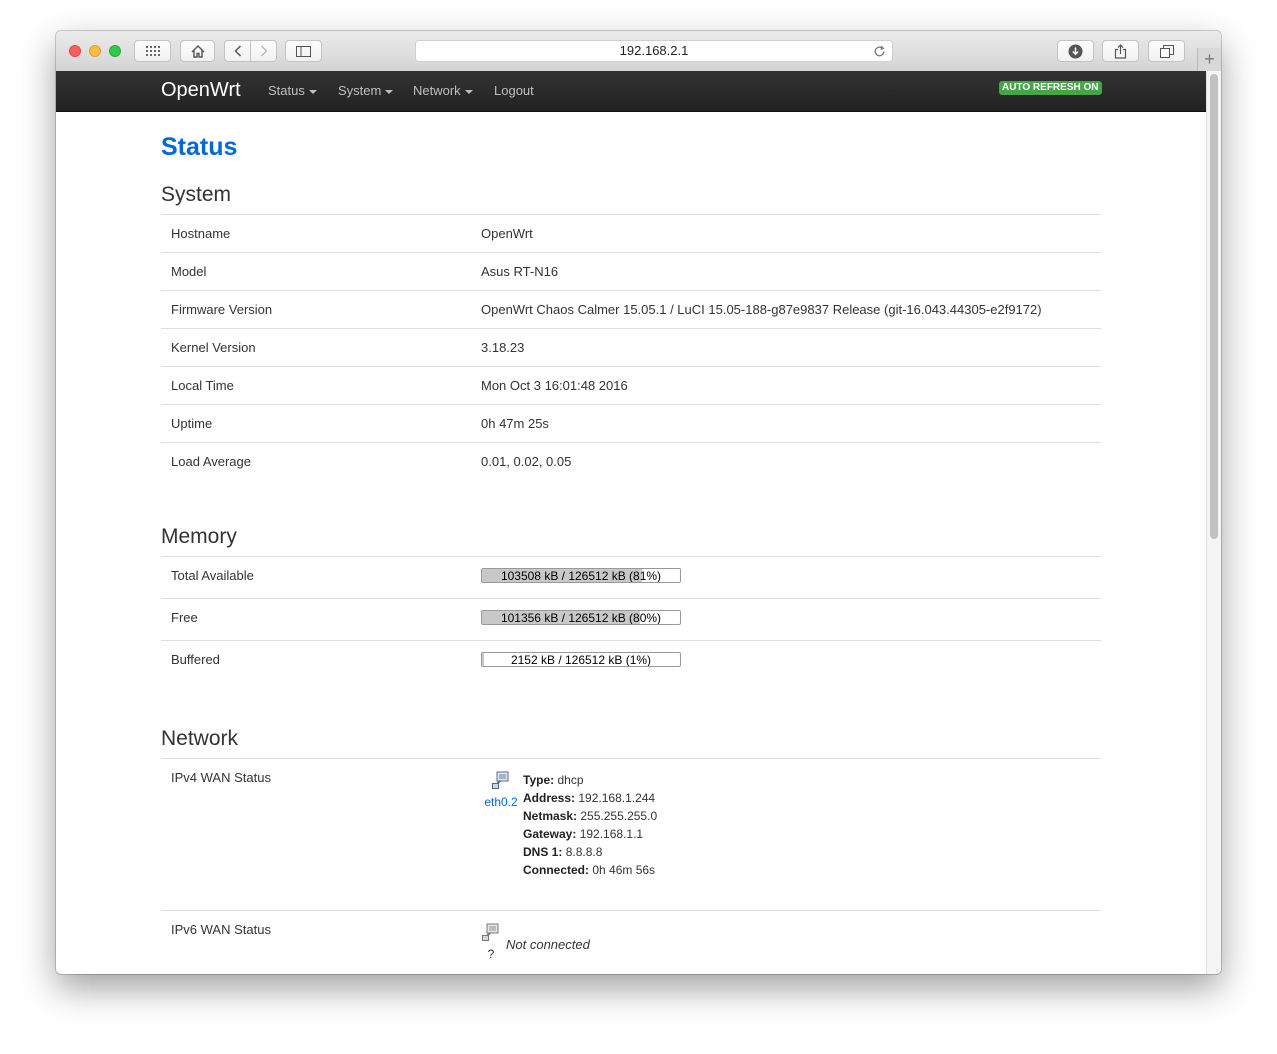 Image resolution: width=1277 pixels, height=1054 pixels. What do you see at coordinates (543, 852) in the screenshot?
I see `dns-label: DNS 1:` at bounding box center [543, 852].